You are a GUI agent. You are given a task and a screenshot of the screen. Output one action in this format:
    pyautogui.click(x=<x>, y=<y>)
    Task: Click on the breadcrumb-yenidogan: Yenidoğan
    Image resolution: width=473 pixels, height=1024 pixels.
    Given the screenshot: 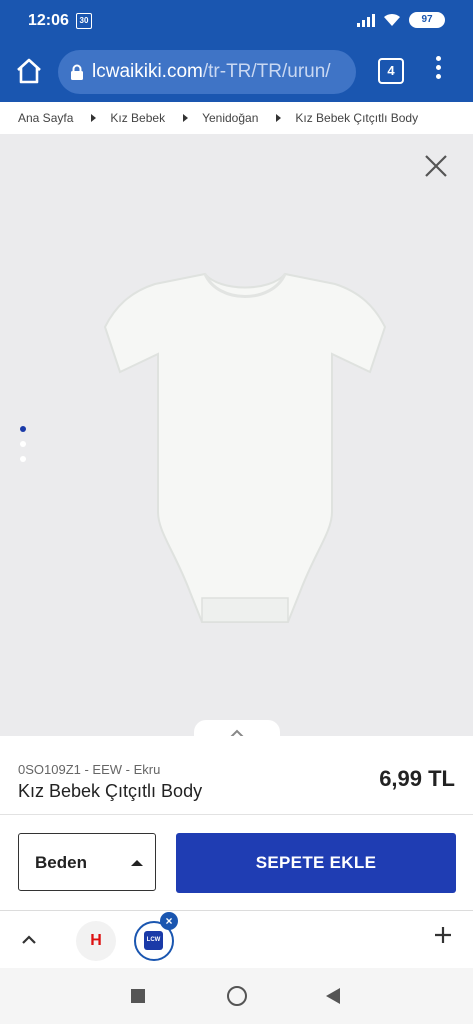 What is the action you would take?
    pyautogui.click(x=230, y=118)
    